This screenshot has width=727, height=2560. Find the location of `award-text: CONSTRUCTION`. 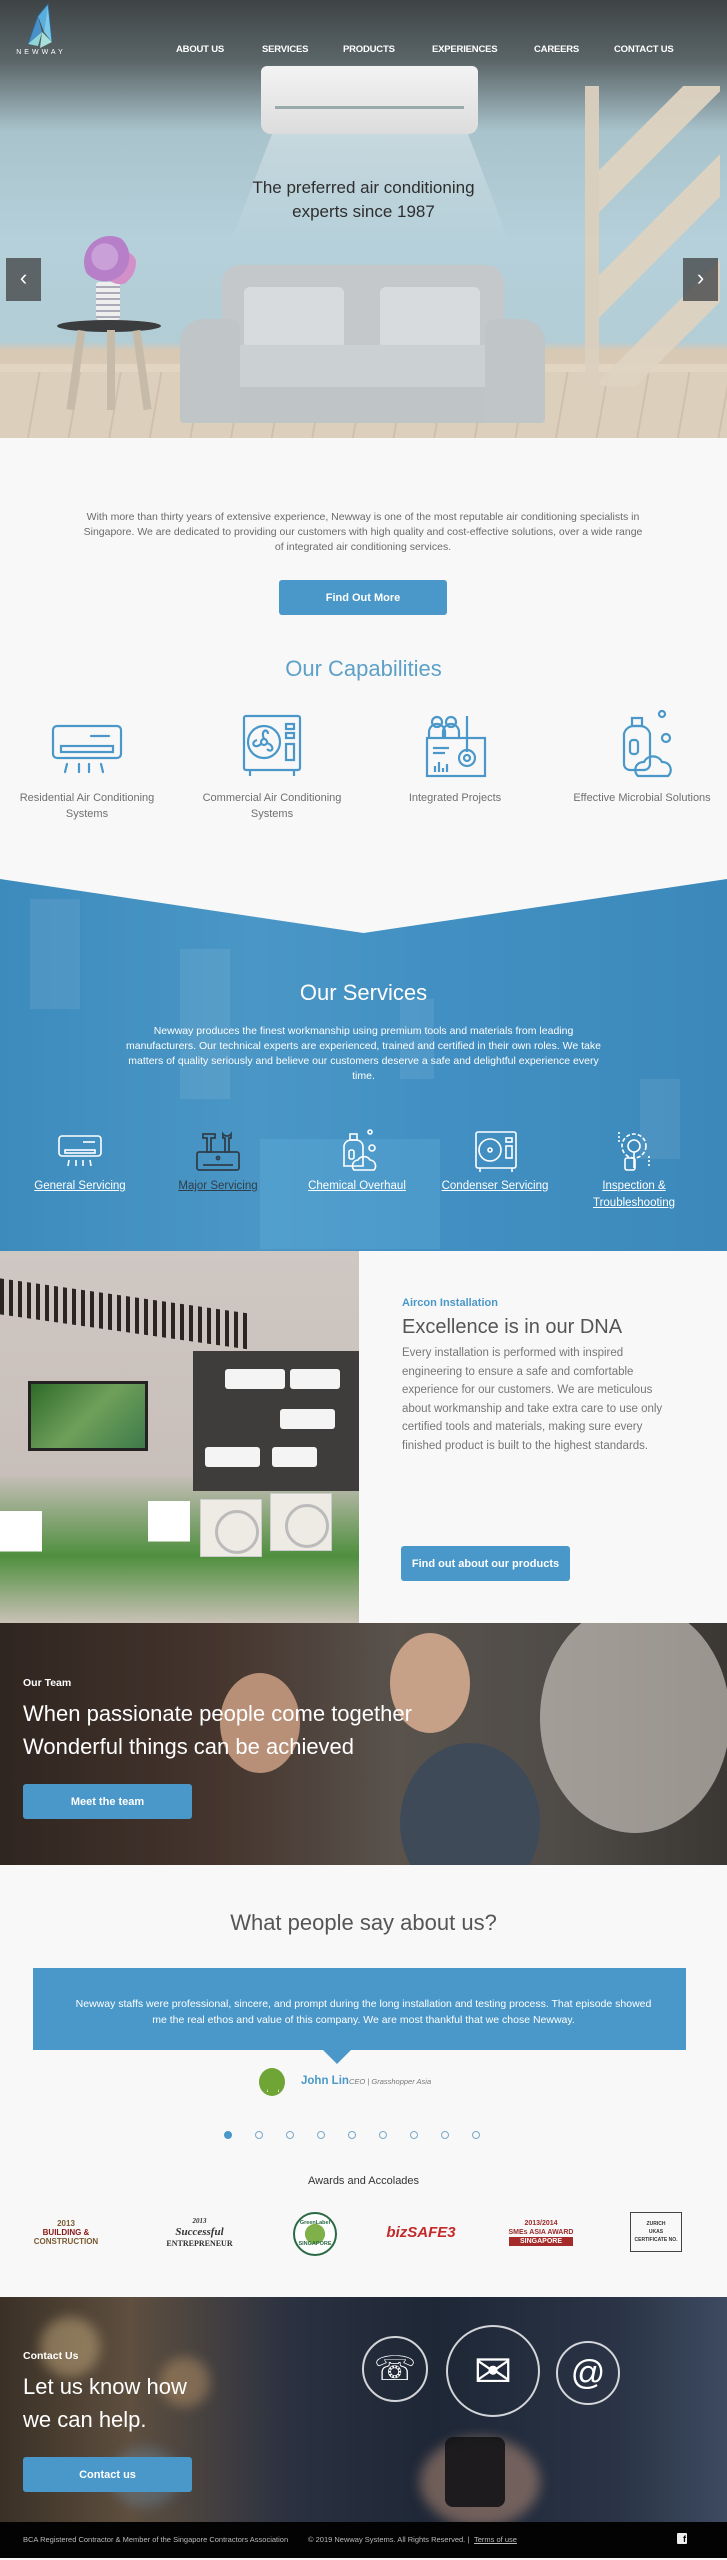

award-text: CONSTRUCTION is located at coordinates (66, 2241).